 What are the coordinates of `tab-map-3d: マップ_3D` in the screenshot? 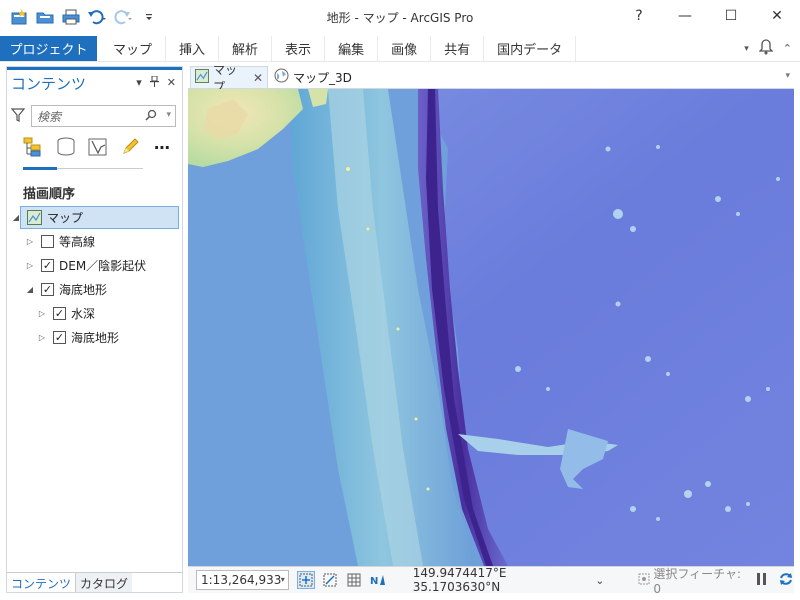 It's located at (313, 77).